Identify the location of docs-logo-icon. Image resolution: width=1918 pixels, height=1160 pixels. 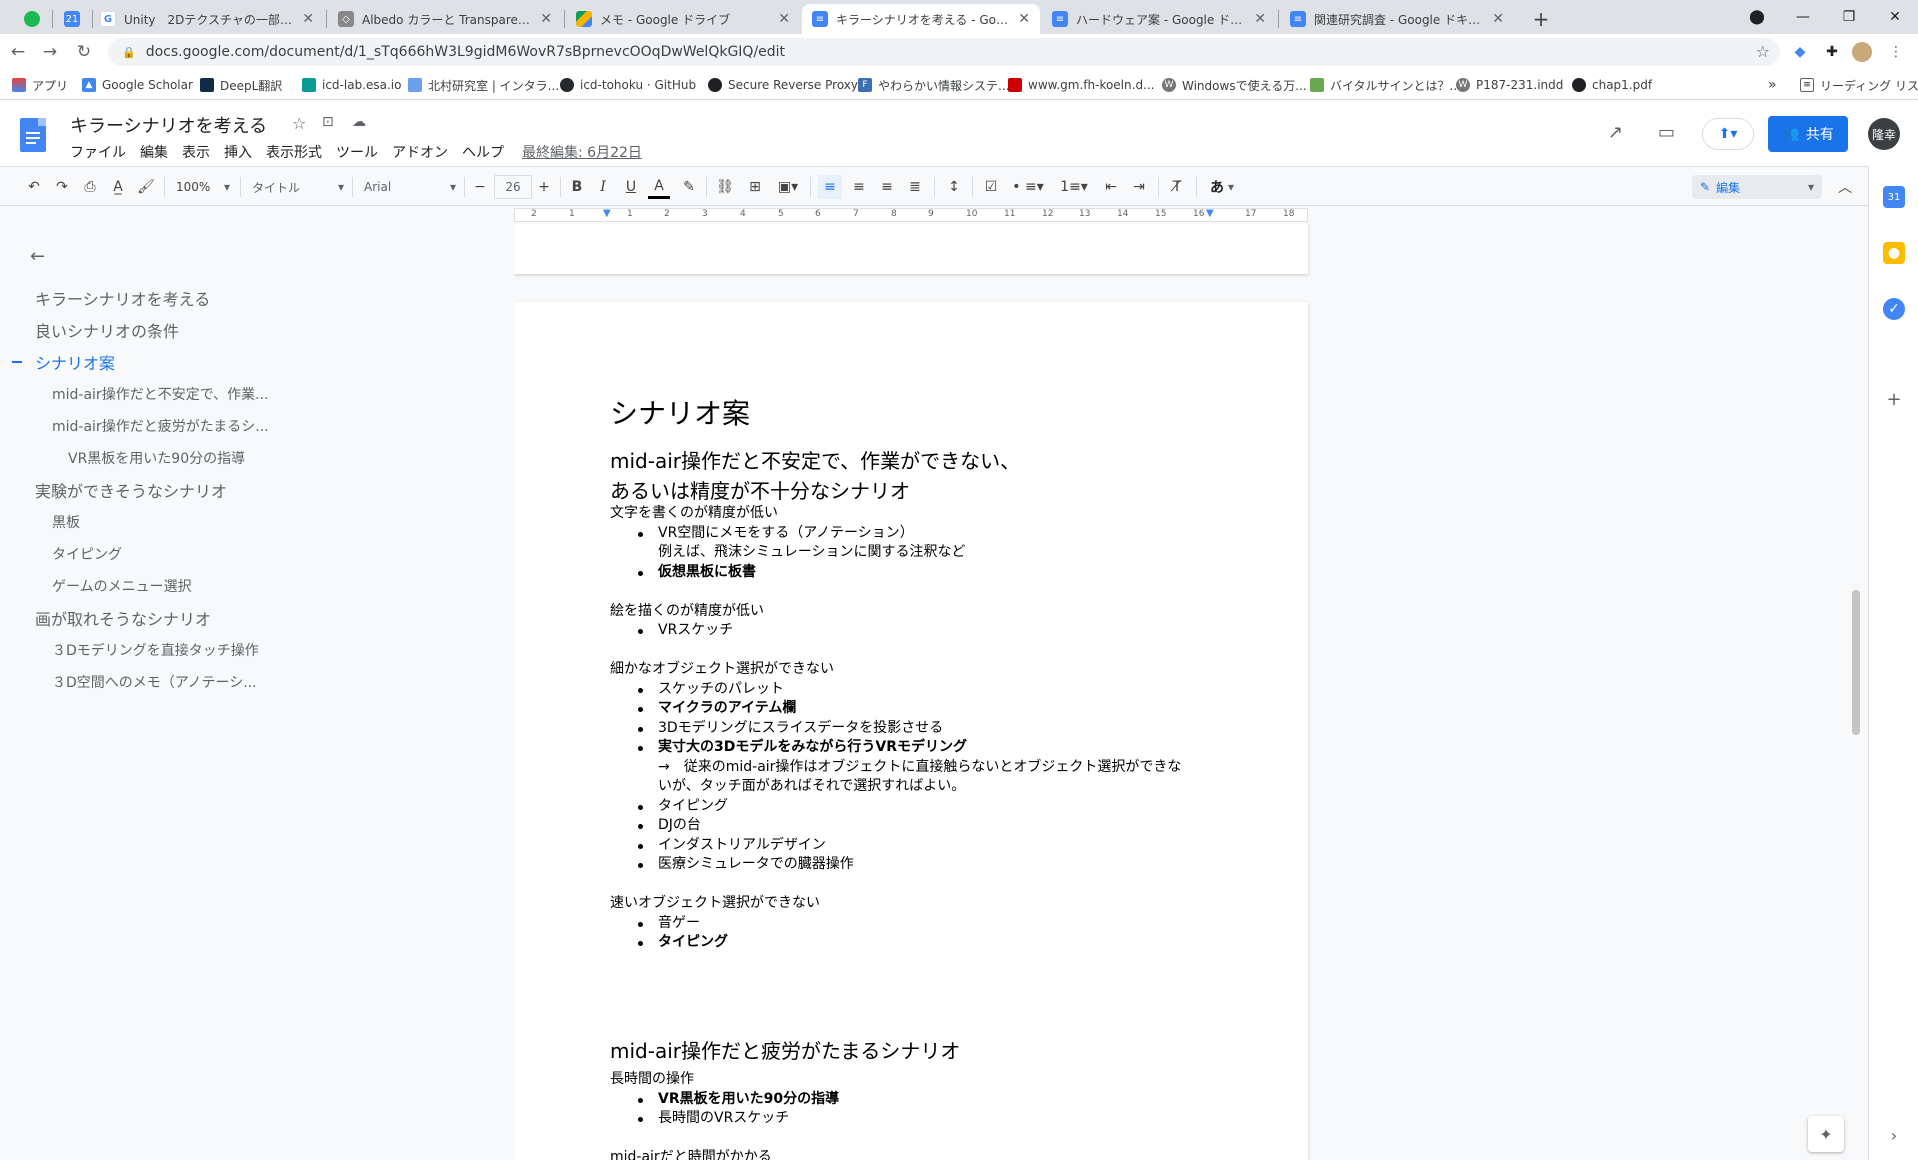
(33, 135).